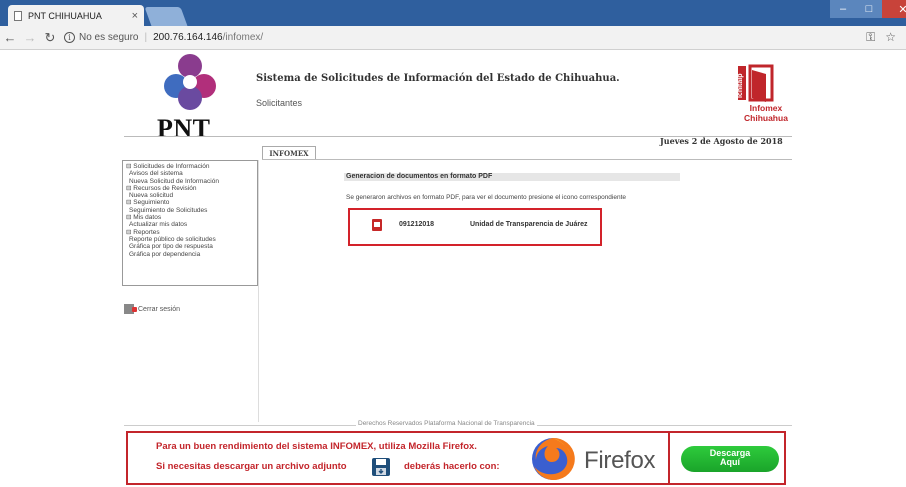 Image resolution: width=906 pixels, height=487 pixels. What do you see at coordinates (527, 159) in the screenshot?
I see `tab-divider` at bounding box center [527, 159].